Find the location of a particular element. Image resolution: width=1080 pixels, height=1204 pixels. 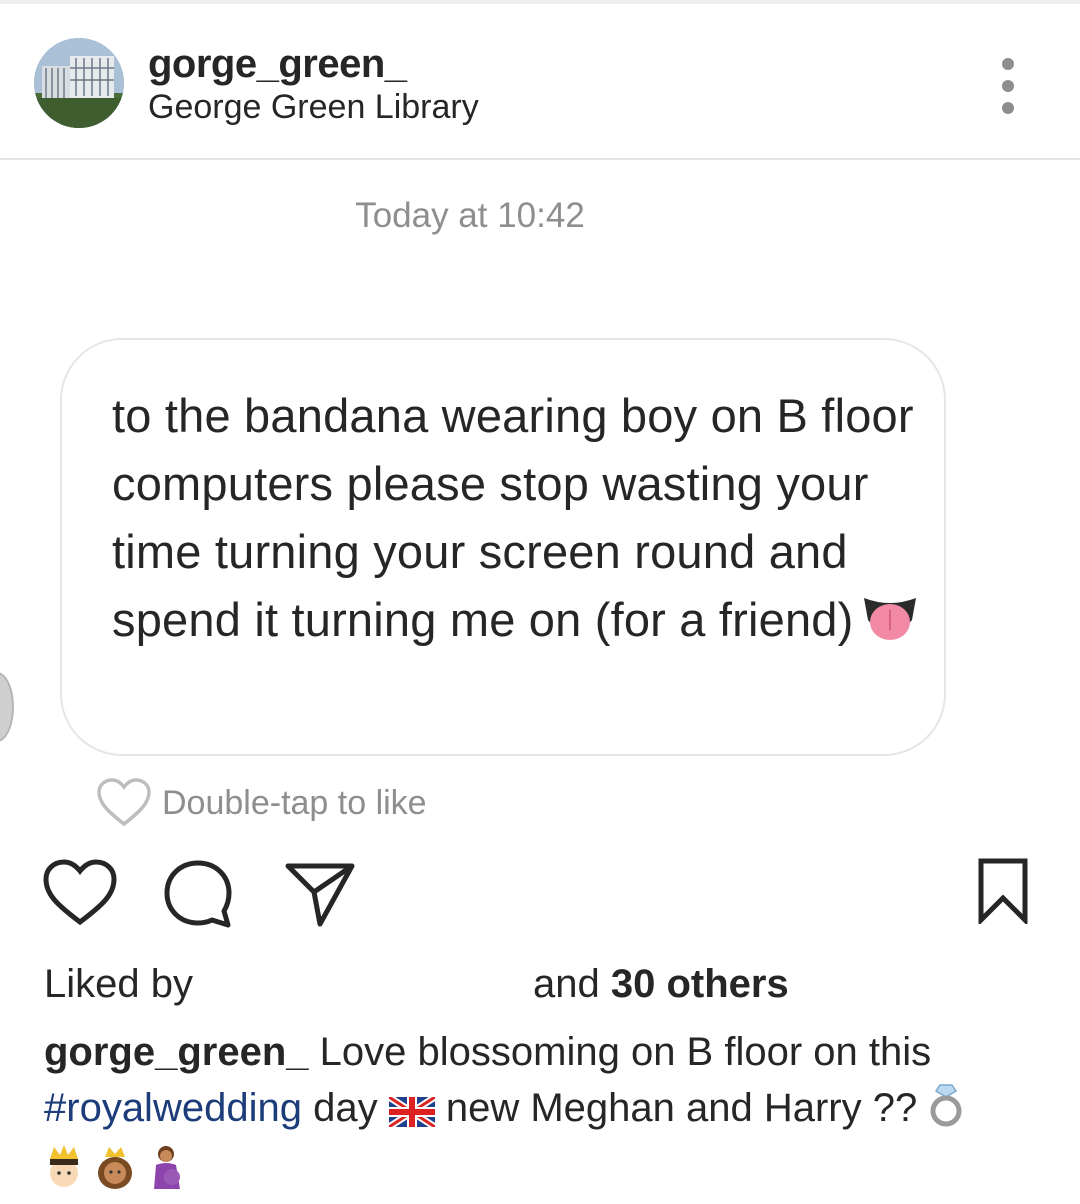

post-location: George Green Library is located at coordinates (313, 107).